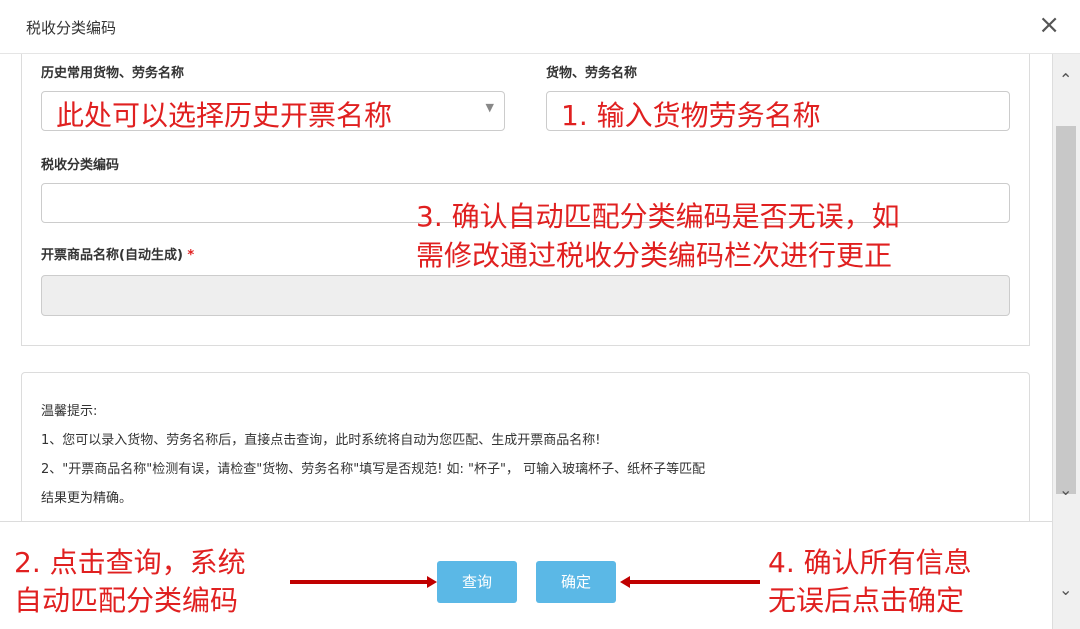 The image size is (1080, 629). Describe the element at coordinates (489, 107) in the screenshot. I see `chevron-down-icon: ▼` at that location.